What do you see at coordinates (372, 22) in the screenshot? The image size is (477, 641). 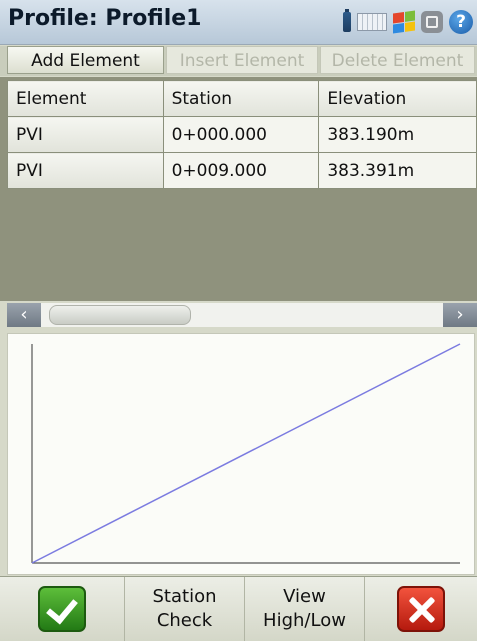 I see `keyboard-icon` at bounding box center [372, 22].